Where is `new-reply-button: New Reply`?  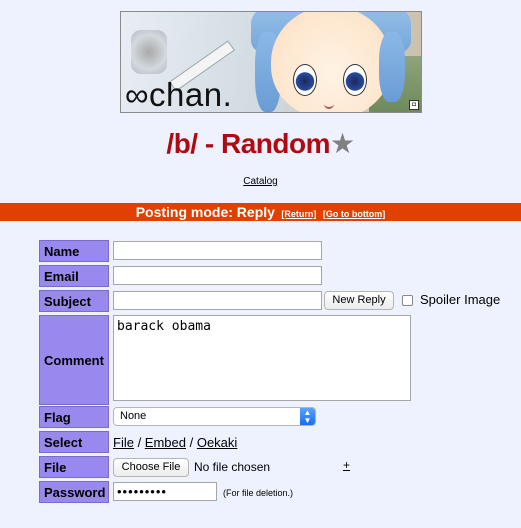
new-reply-button: New Reply is located at coordinates (359, 300).